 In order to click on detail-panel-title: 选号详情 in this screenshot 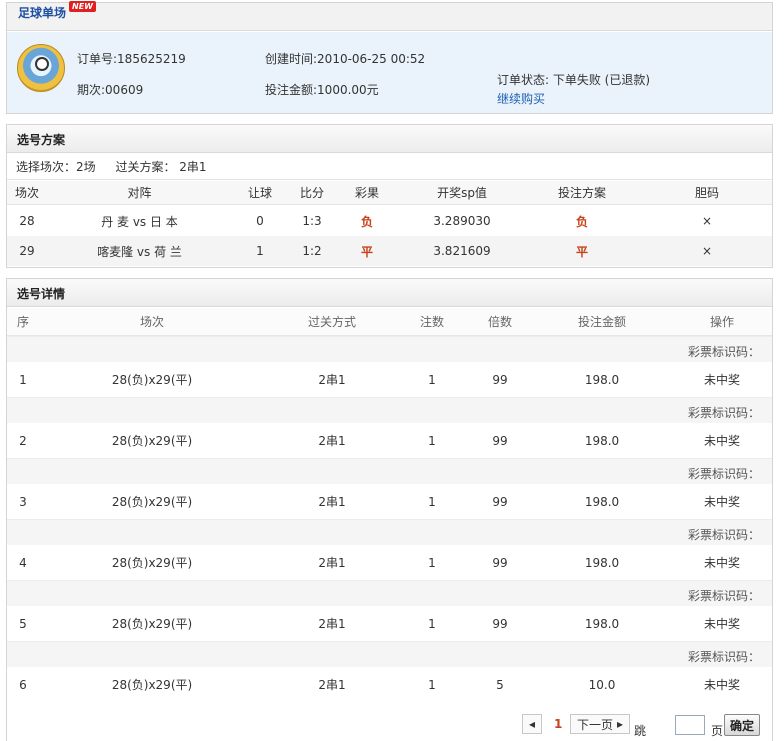, I will do `click(41, 294)`.